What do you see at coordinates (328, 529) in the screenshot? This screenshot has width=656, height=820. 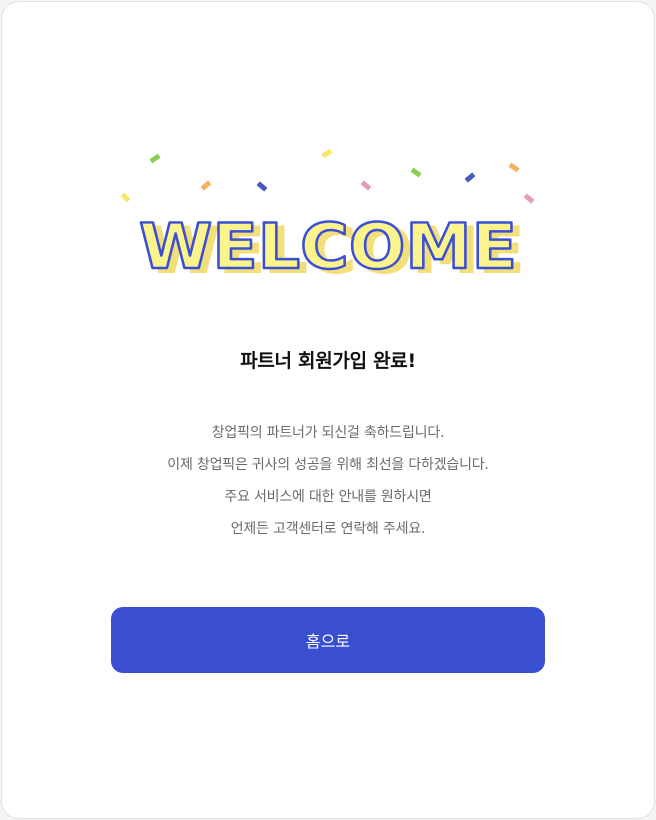 I see `message-line-4: 언제든 고객센터로 연락해 주세요.` at bounding box center [328, 529].